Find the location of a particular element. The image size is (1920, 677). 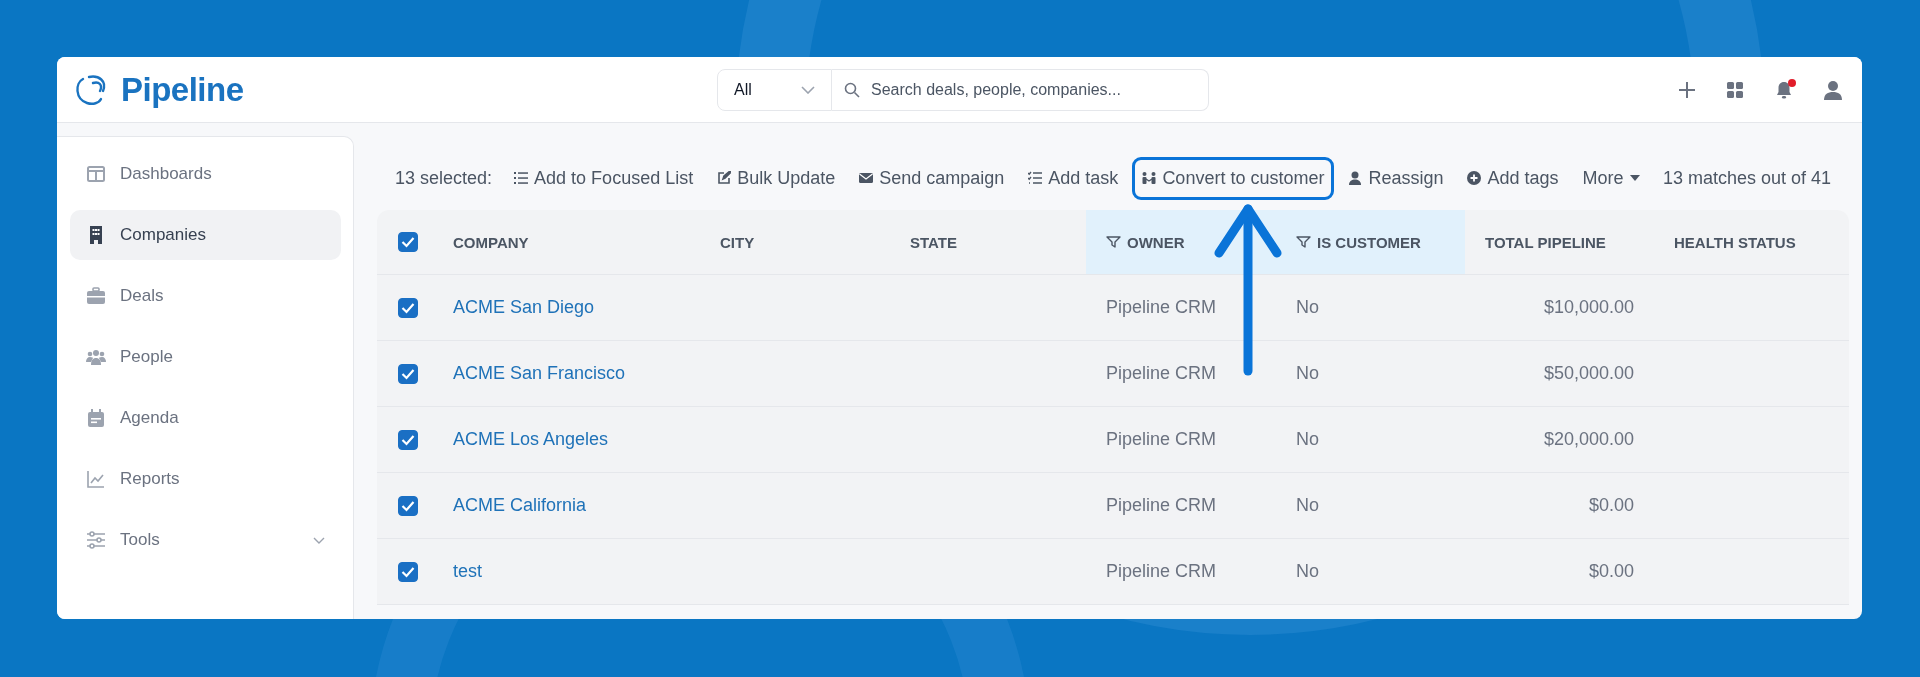

bulk-action-button: Send campaign is located at coordinates (932, 178).